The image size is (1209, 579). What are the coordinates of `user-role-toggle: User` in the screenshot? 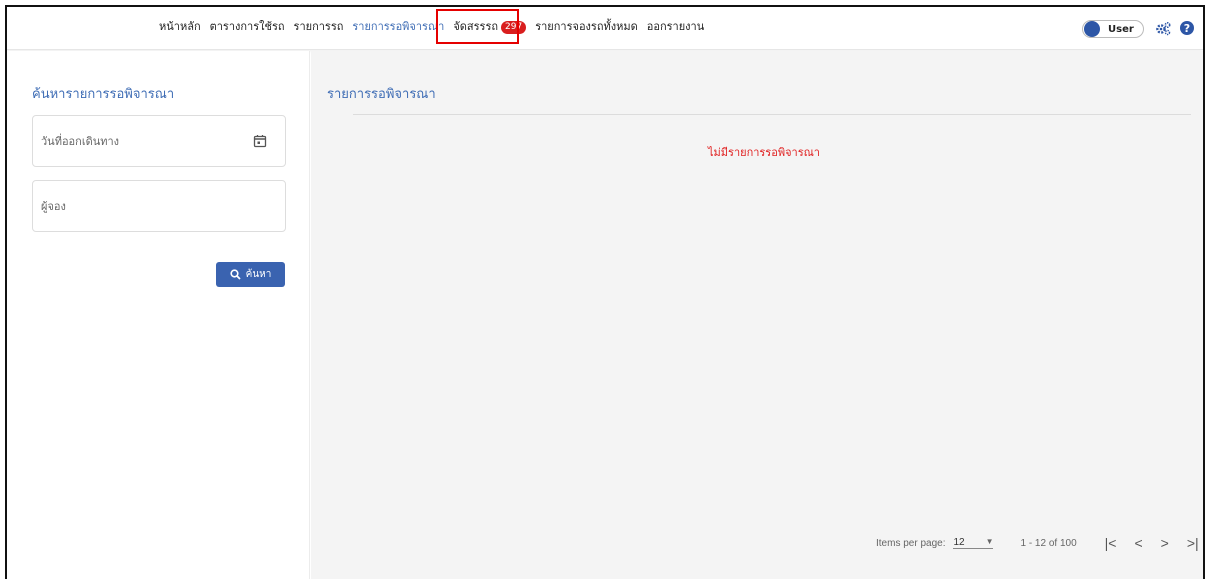 It's located at (1113, 29).